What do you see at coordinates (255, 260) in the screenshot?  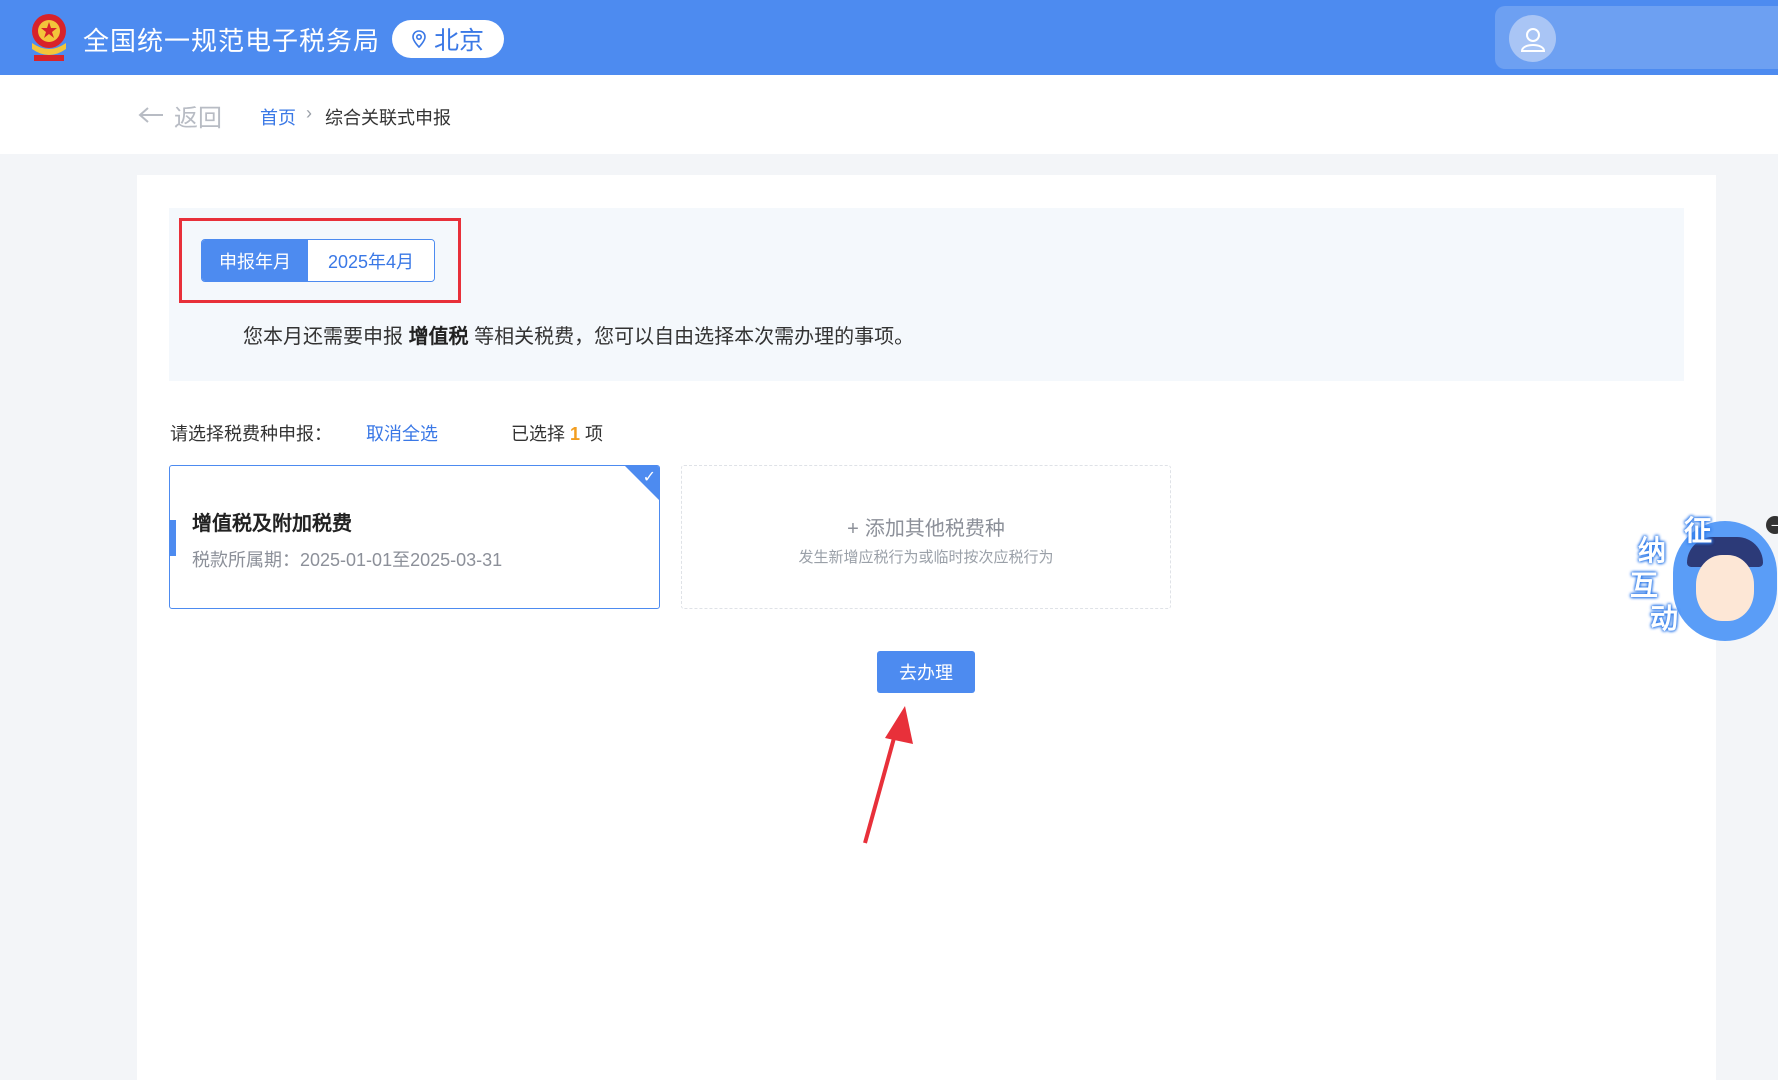 I see `period-label: 申报年月` at bounding box center [255, 260].